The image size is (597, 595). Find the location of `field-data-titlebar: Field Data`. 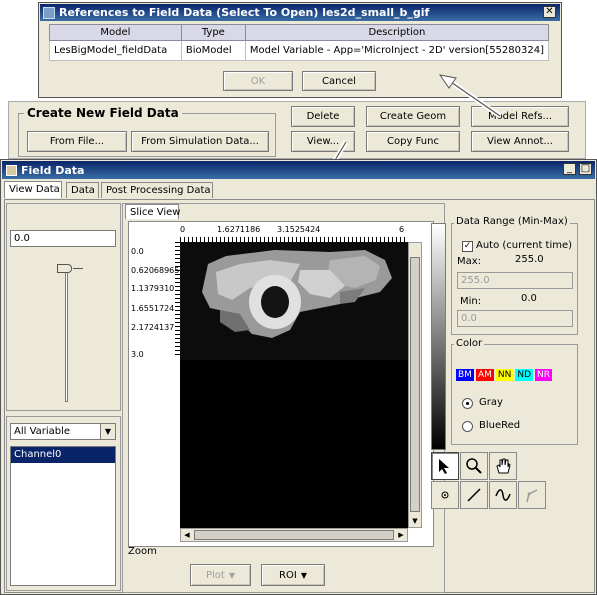

field-data-titlebar: Field Data is located at coordinates (298, 170).